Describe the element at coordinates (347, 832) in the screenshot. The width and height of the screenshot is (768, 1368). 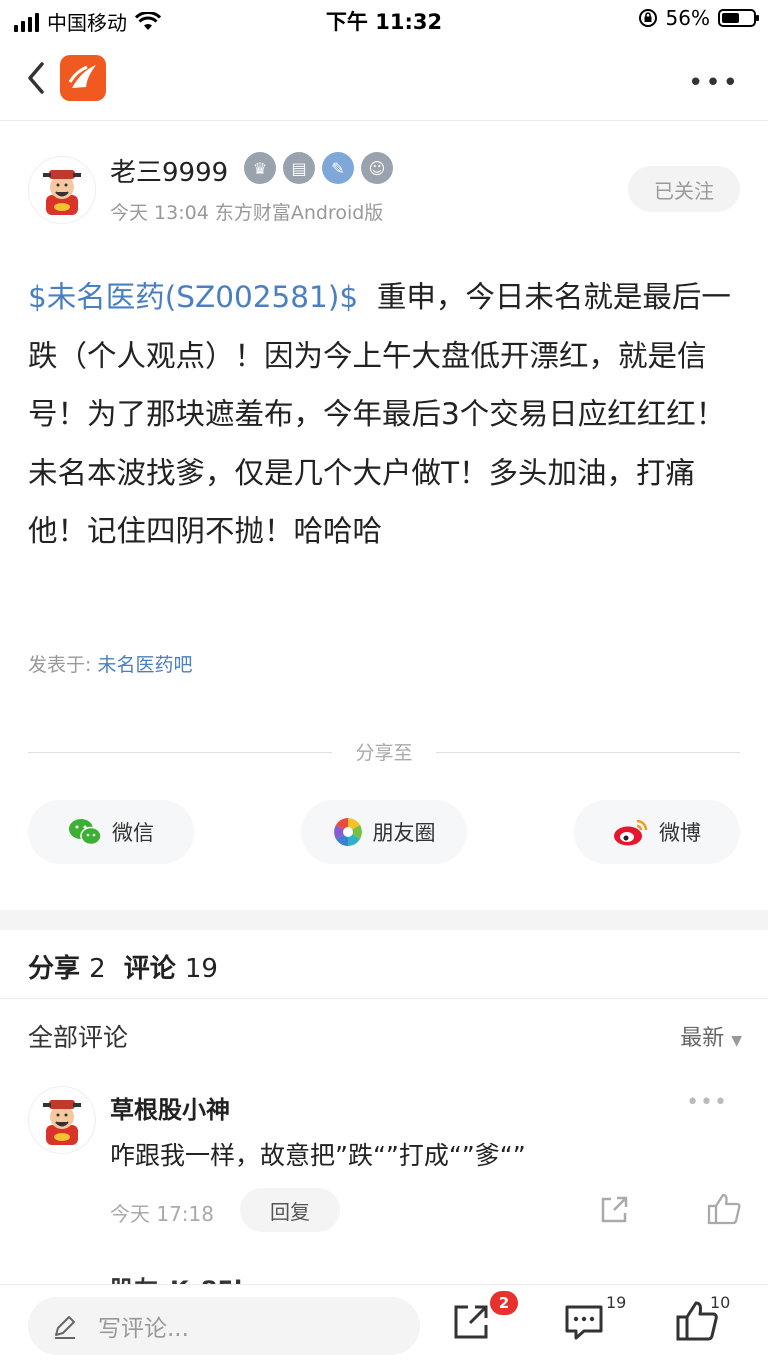
I see `moments-icon` at that location.